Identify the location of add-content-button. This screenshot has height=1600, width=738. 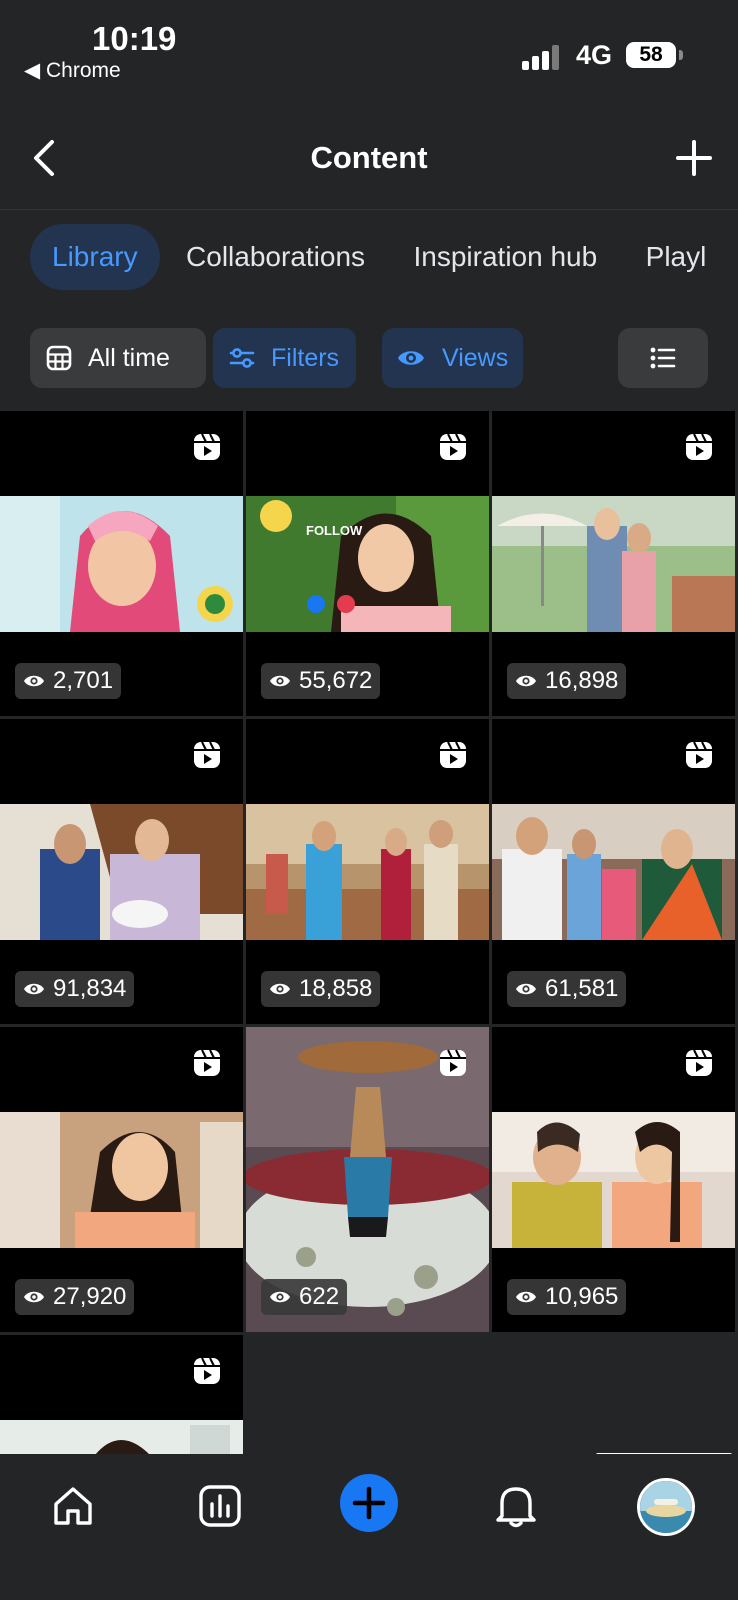
(694, 158).